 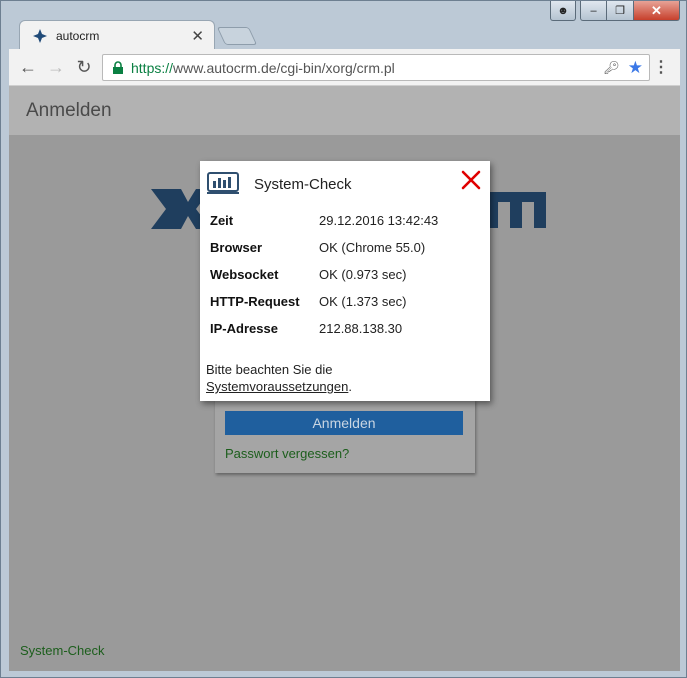 I want to click on url-host-path: www.autocrm.de/cgi-bin/xorg/crm.pl, so click(x=284, y=67).